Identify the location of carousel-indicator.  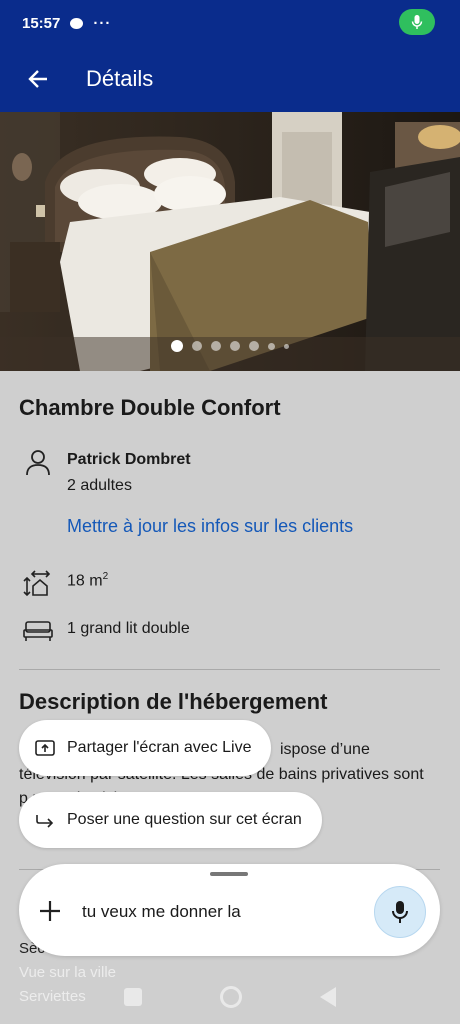
(230, 346).